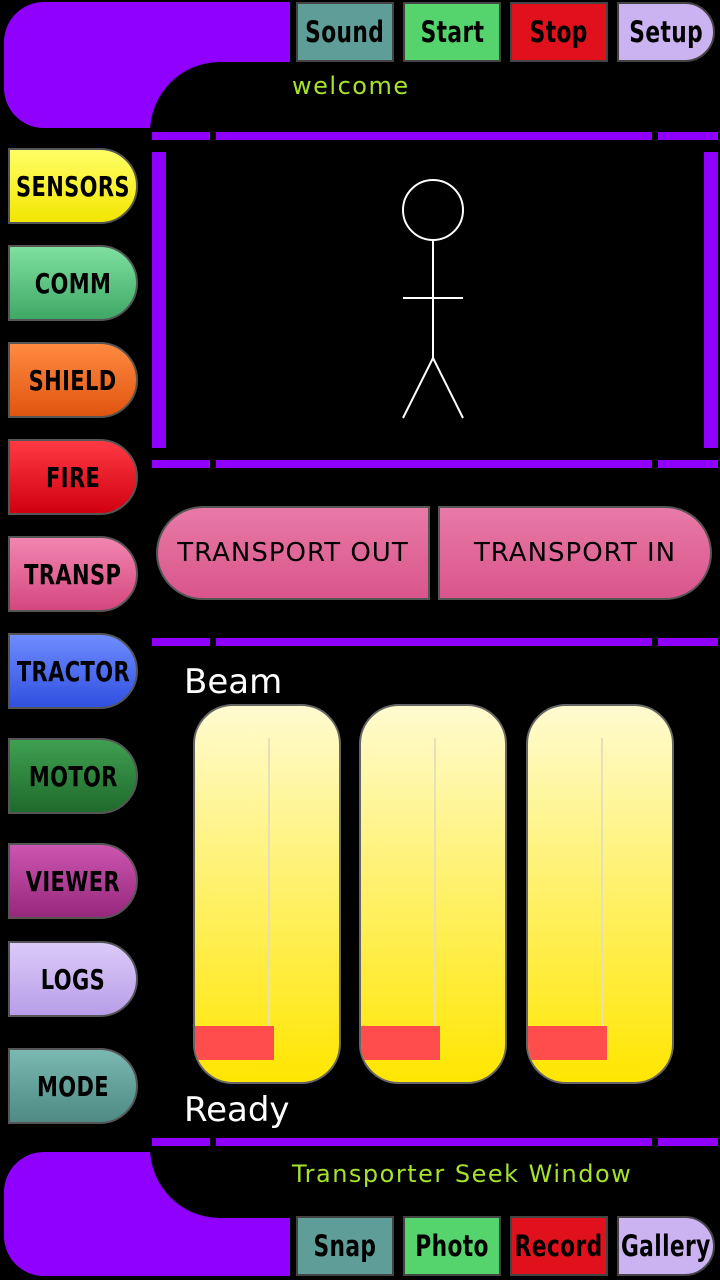 The width and height of the screenshot is (720, 1280). Describe the element at coordinates (73, 186) in the screenshot. I see `sensors-button: SENSORS` at that location.